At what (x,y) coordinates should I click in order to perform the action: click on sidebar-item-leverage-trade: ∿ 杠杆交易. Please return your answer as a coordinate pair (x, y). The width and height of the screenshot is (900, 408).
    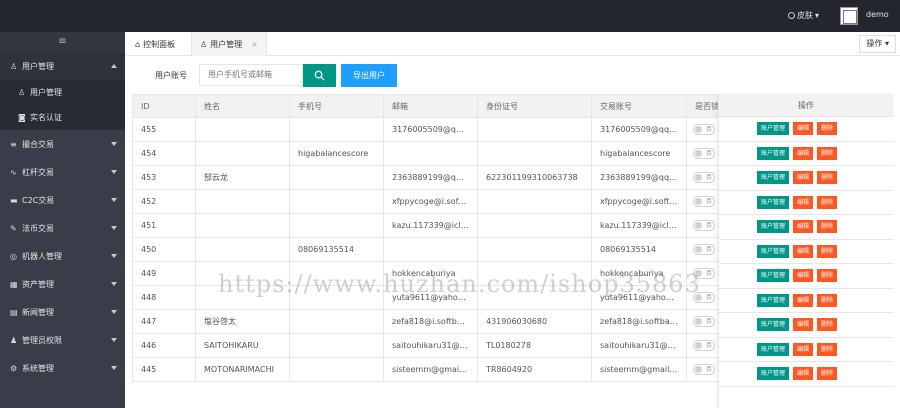
    Looking at the image, I should click on (62, 172).